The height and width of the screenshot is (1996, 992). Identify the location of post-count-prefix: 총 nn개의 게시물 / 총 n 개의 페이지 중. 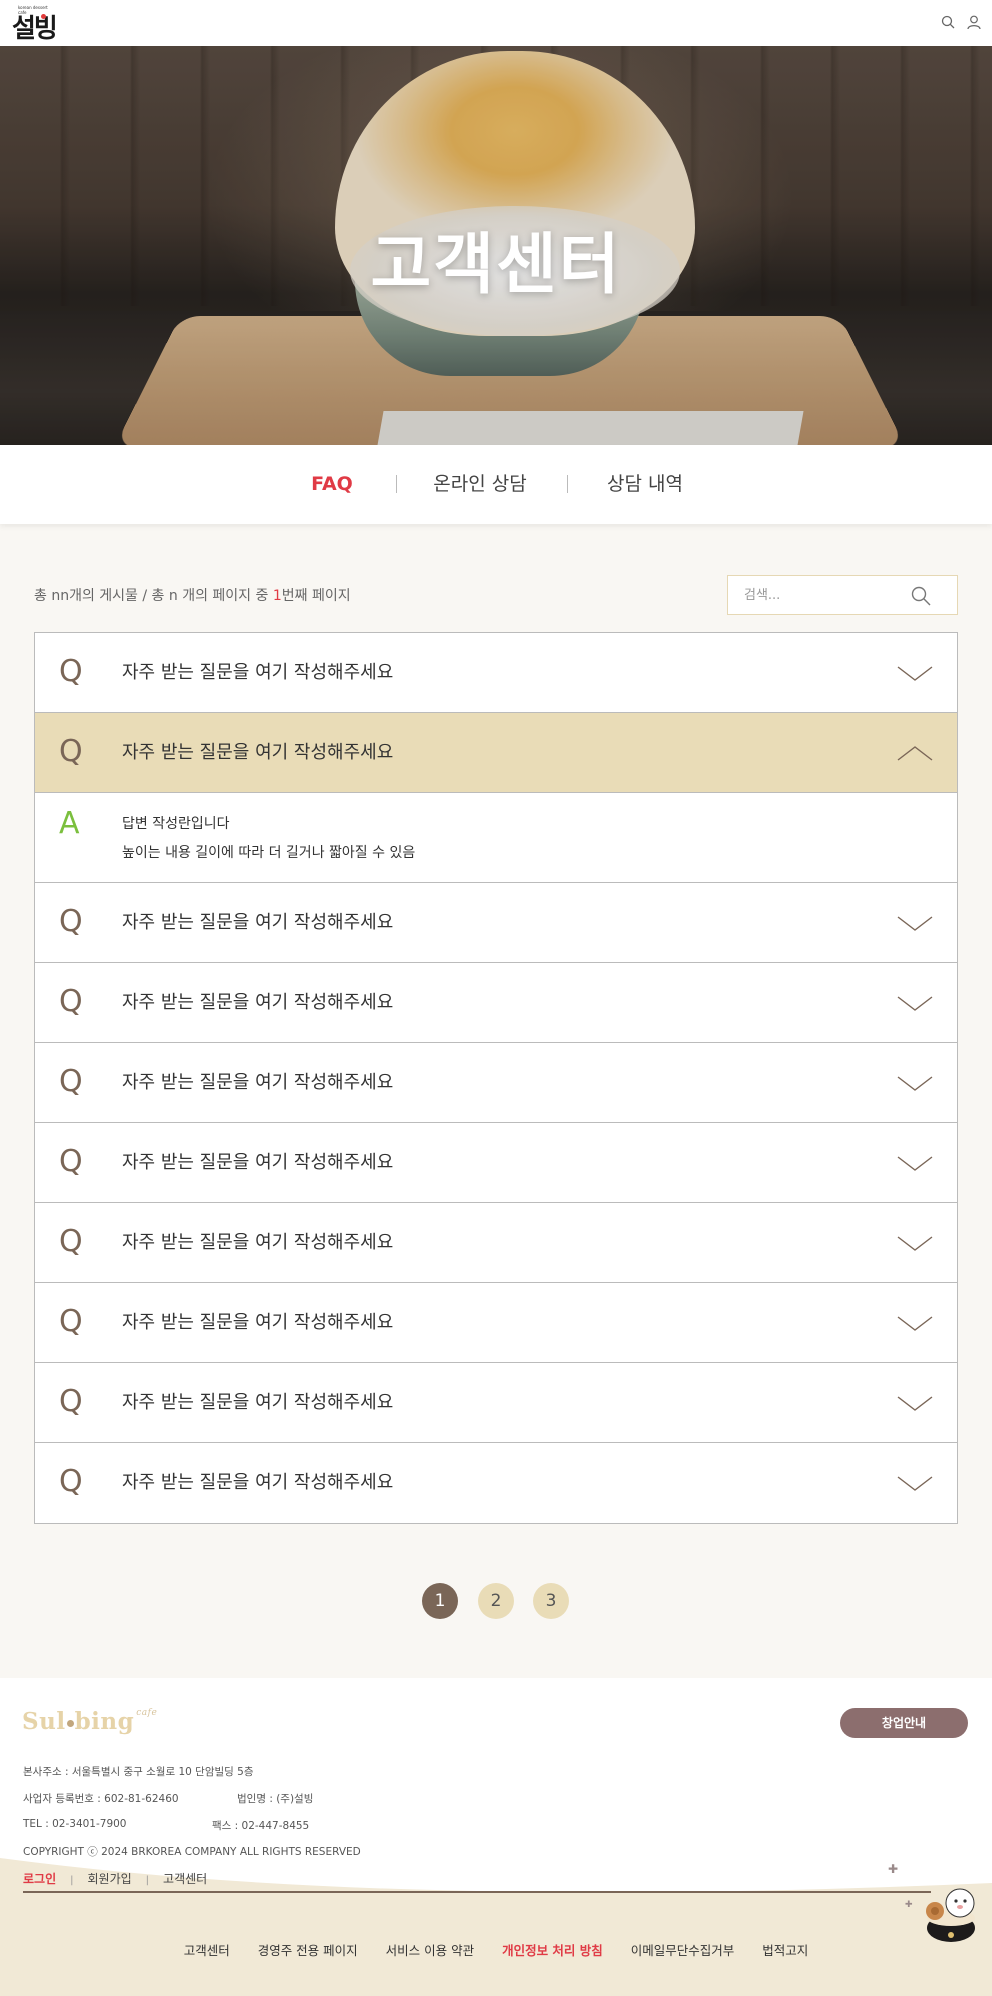
(153, 596).